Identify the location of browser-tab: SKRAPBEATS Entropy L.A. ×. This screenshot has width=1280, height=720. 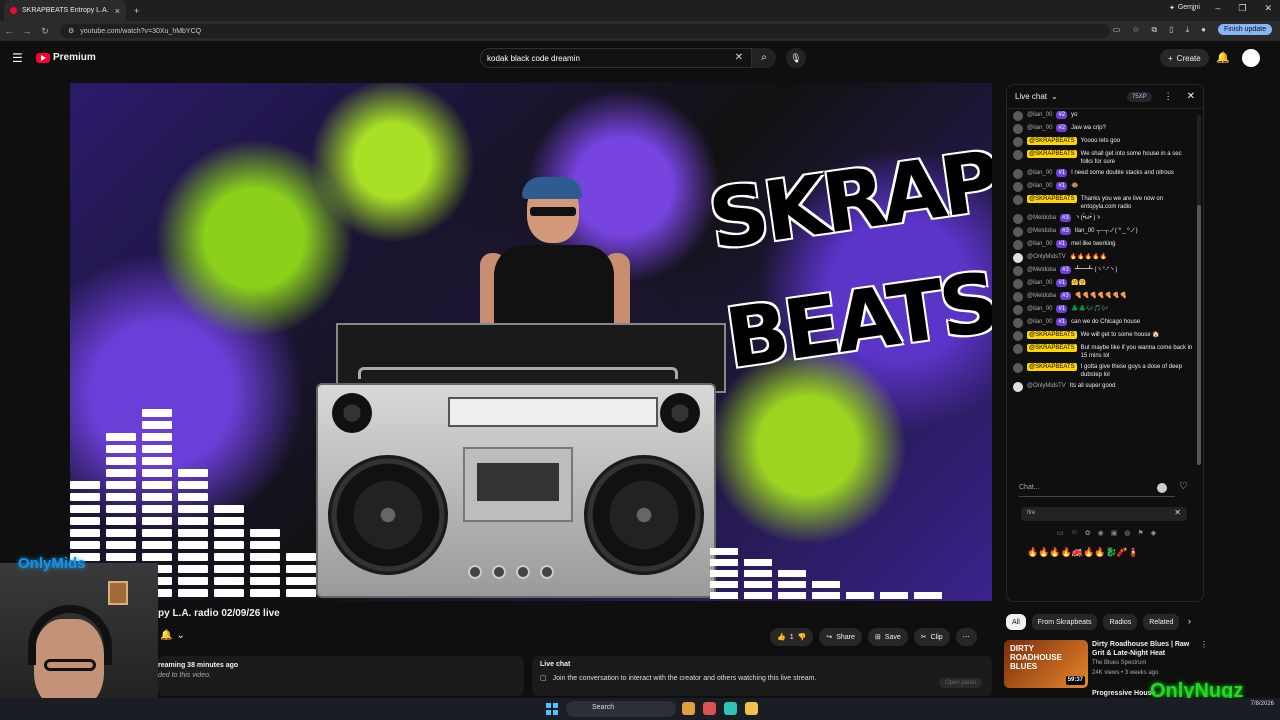
(65, 10).